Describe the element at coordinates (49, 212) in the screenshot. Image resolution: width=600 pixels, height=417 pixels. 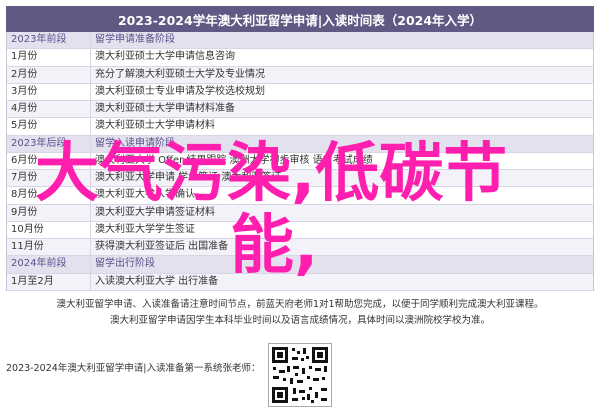
I see `month-cell: 9月份` at that location.